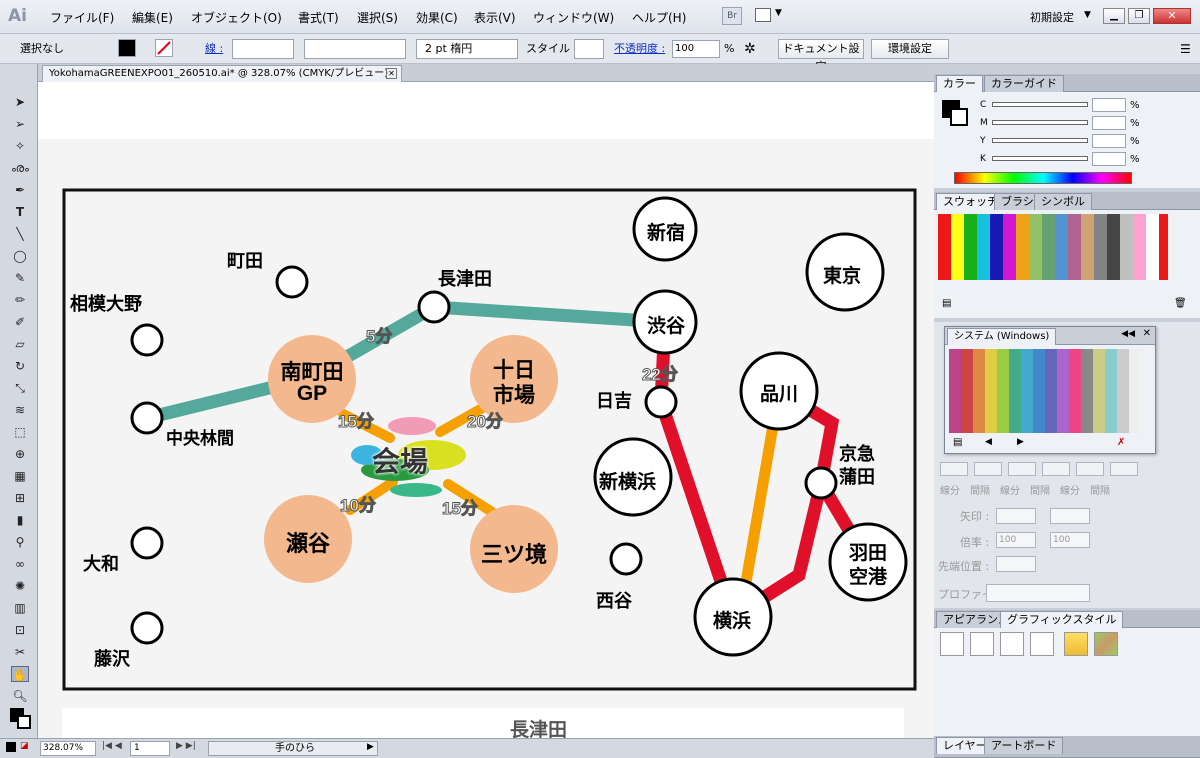  I want to click on color-stroke-swatch, so click(959, 117).